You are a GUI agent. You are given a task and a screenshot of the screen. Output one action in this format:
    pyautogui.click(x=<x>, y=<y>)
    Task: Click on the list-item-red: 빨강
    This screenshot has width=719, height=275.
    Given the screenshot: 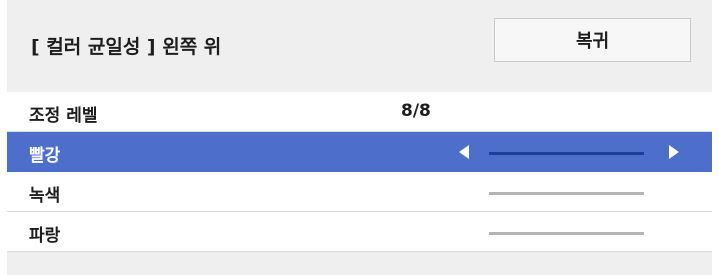 What is the action you would take?
    pyautogui.click(x=359, y=152)
    